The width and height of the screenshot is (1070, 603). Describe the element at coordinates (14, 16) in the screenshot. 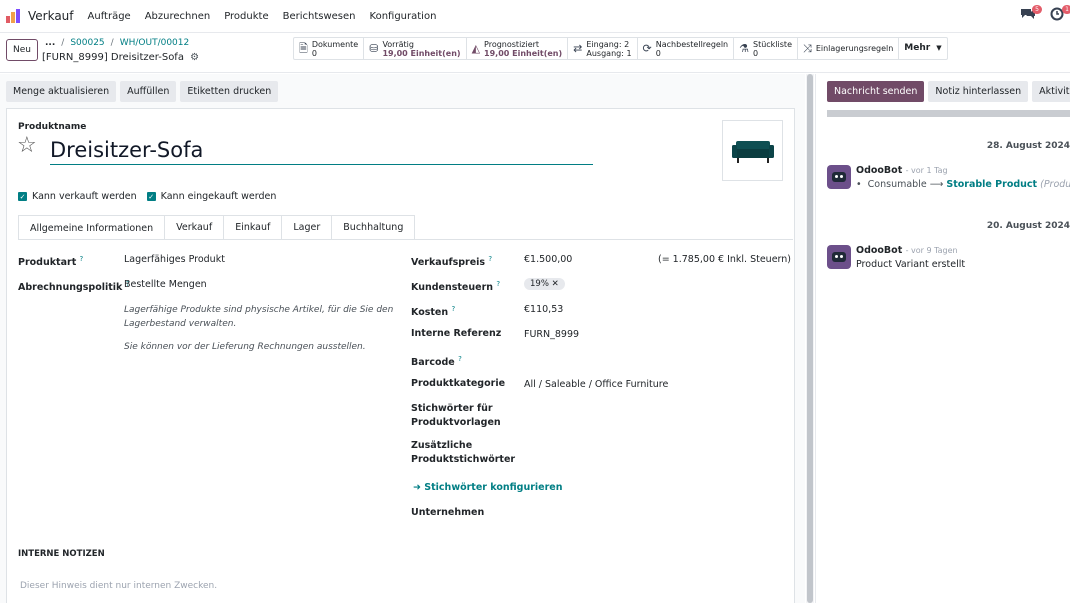

I see `sales-app-logo-icon` at that location.